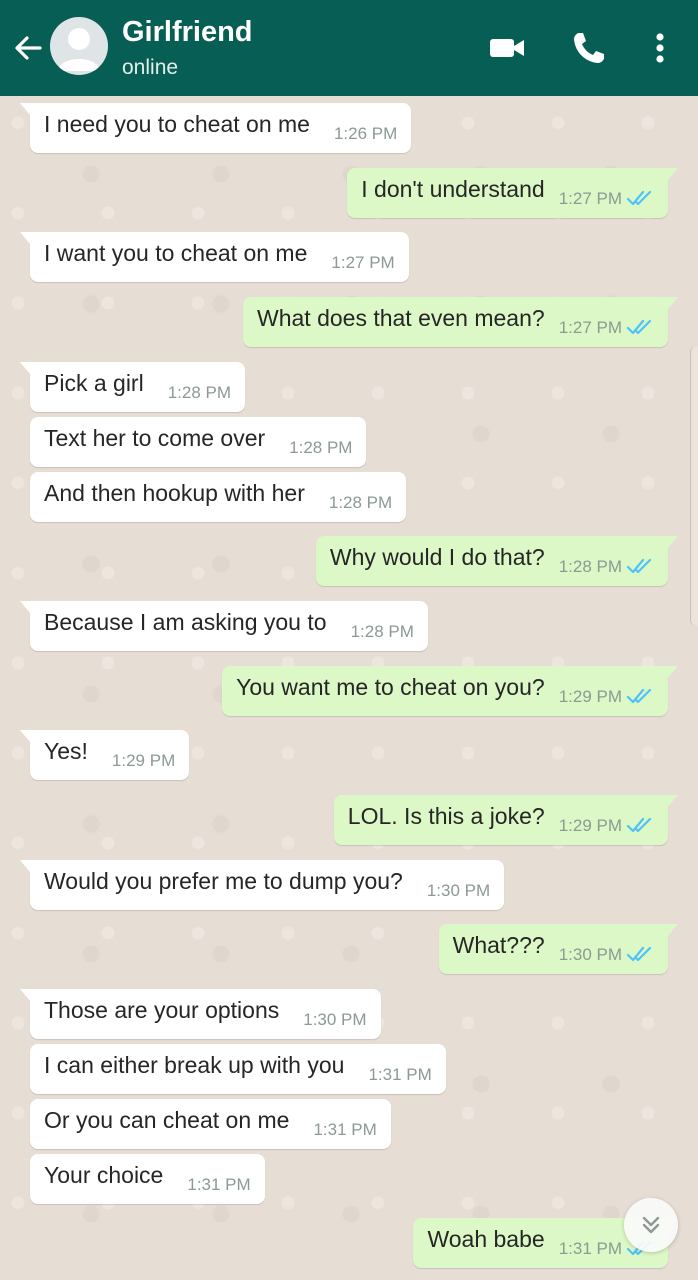 The image size is (698, 1280). I want to click on incoming-message: Or you can cheat on me 1:31 PM, so click(210, 1124).